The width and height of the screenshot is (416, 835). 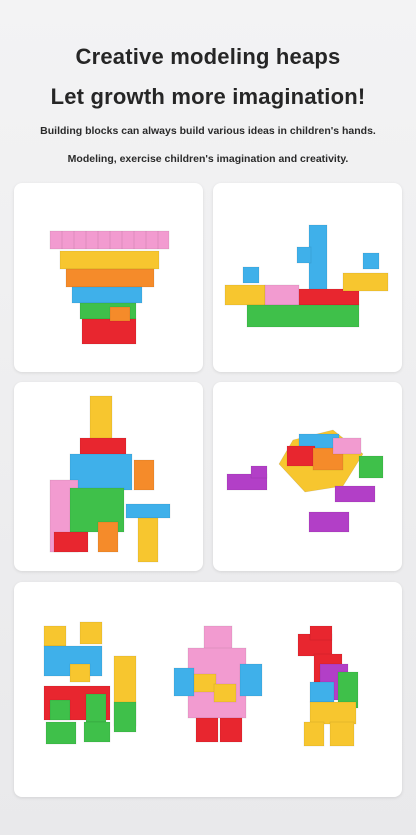 I want to click on tower-illustration, so click(x=109, y=287).